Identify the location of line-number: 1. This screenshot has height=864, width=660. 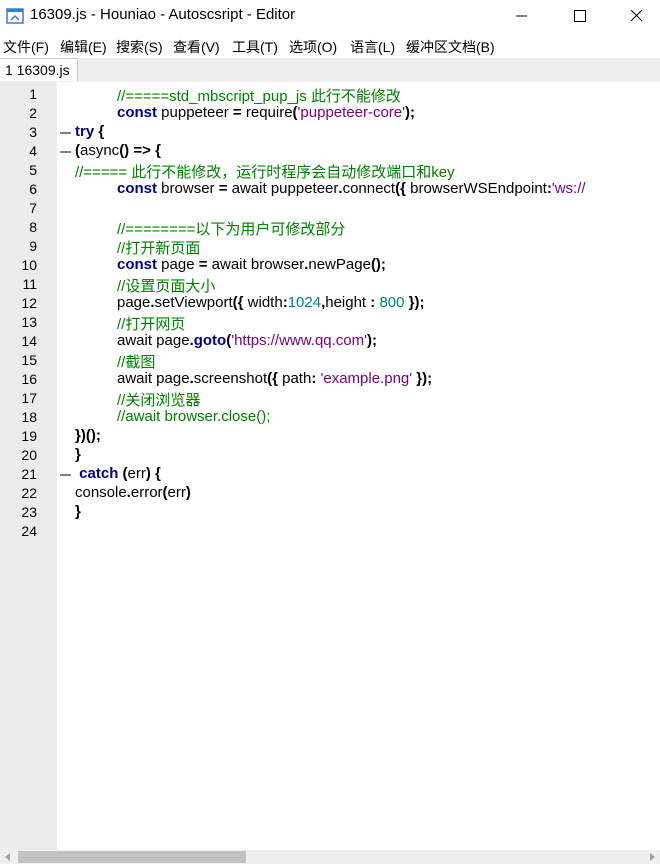
(33, 94).